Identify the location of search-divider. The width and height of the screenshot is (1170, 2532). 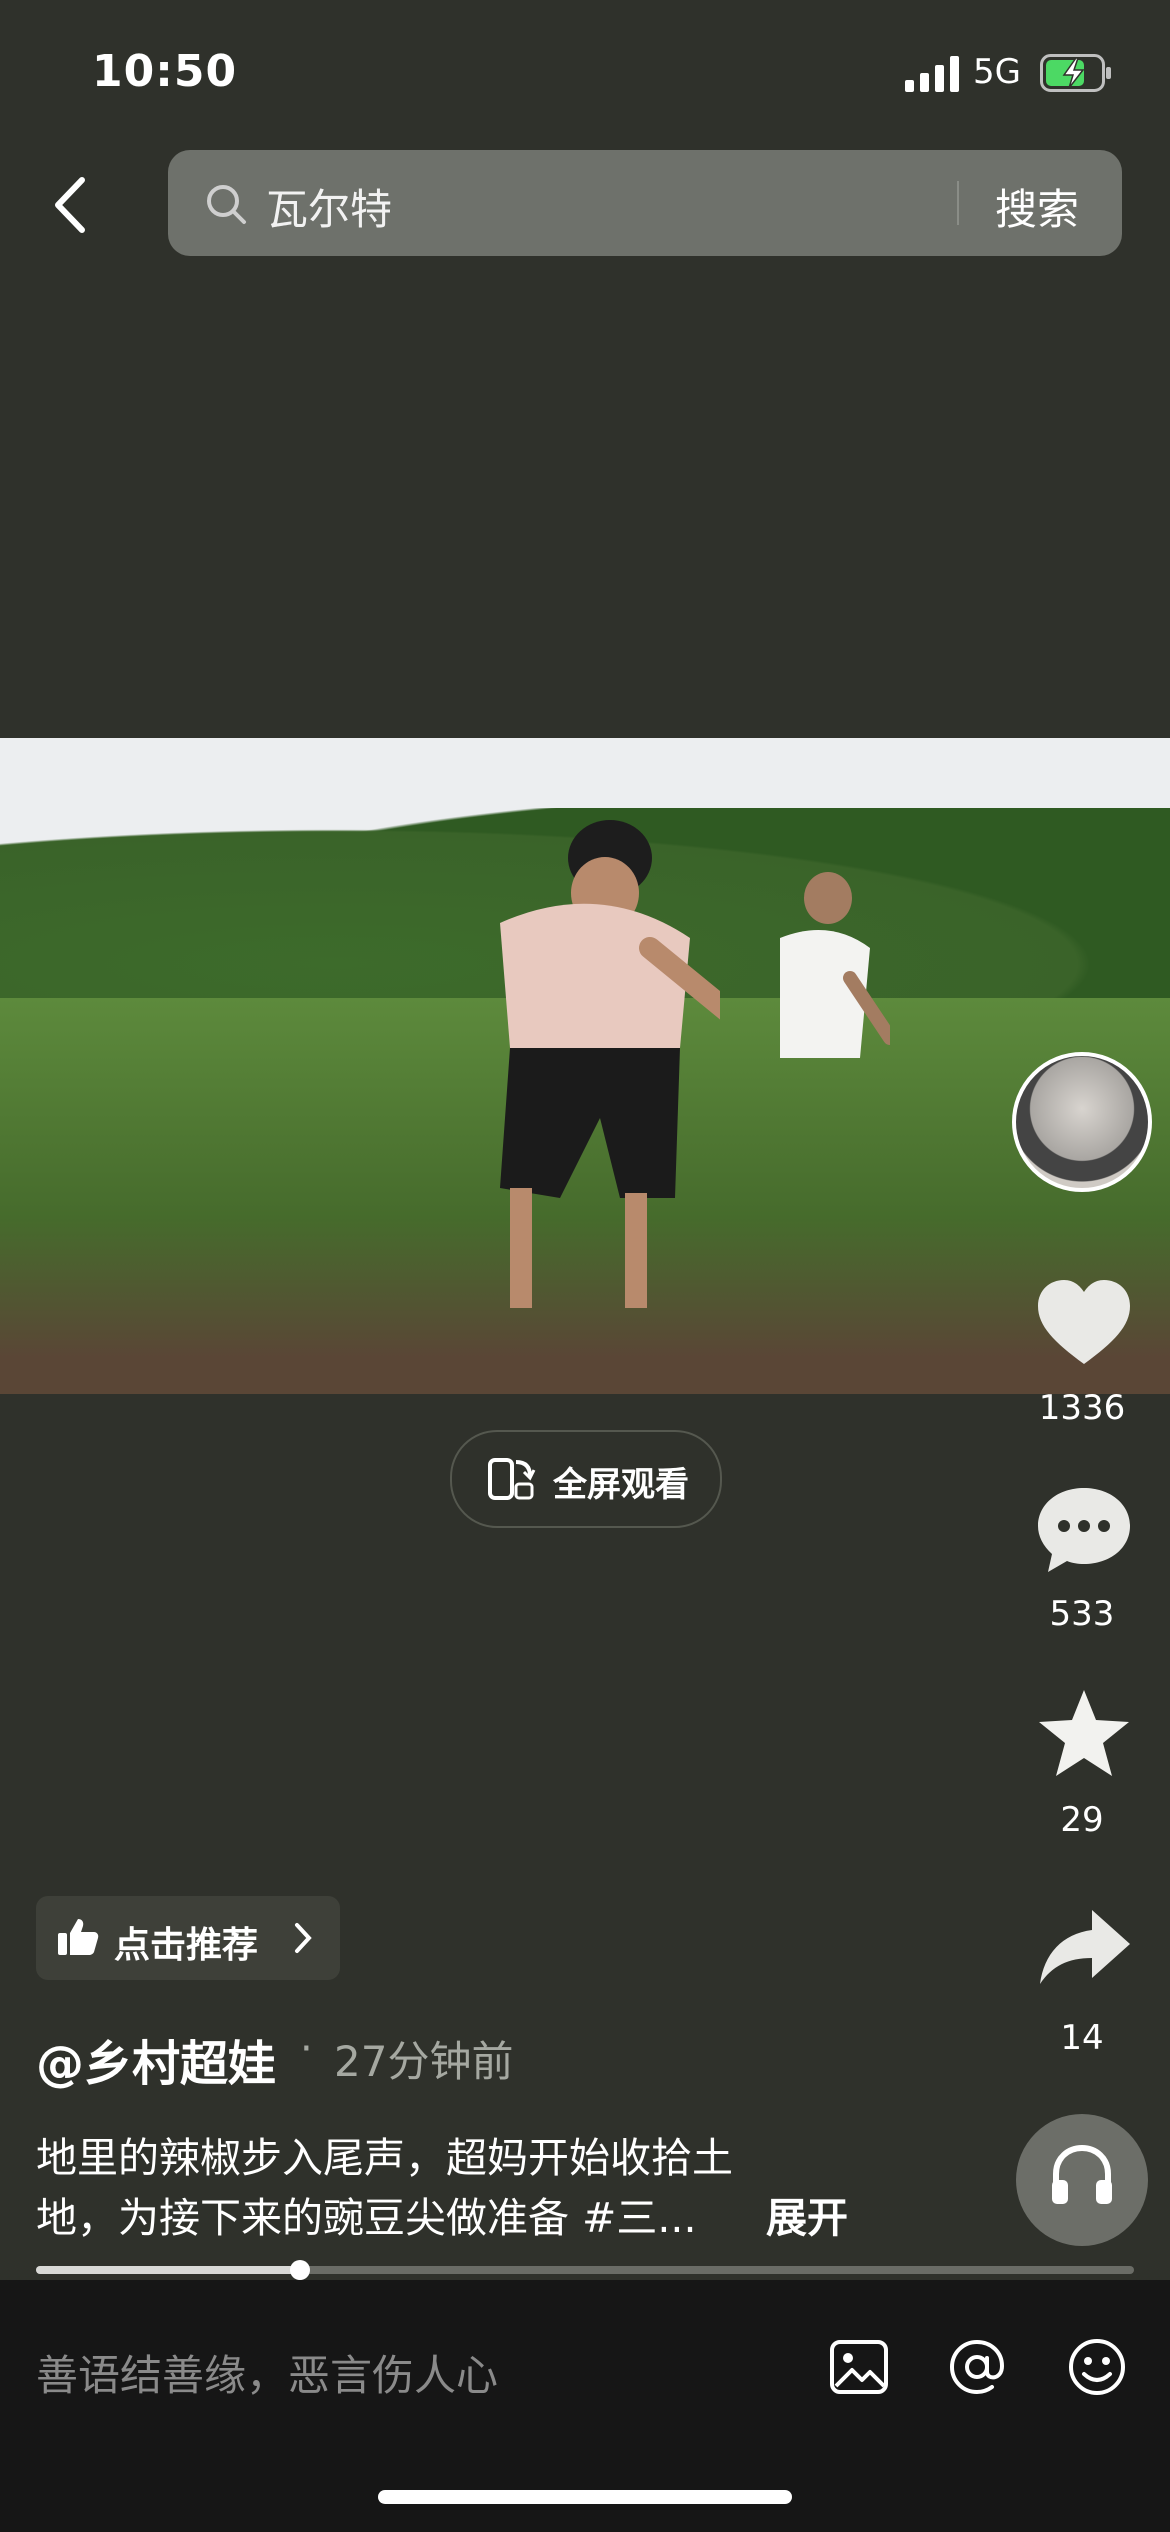
(958, 203).